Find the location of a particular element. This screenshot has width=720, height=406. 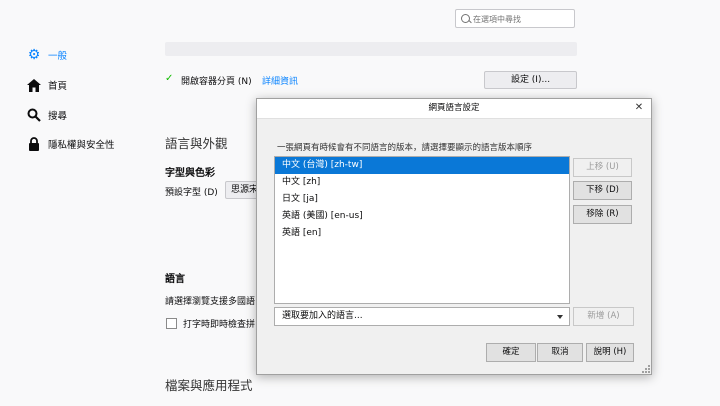

chevron-down-icon is located at coordinates (560, 317).